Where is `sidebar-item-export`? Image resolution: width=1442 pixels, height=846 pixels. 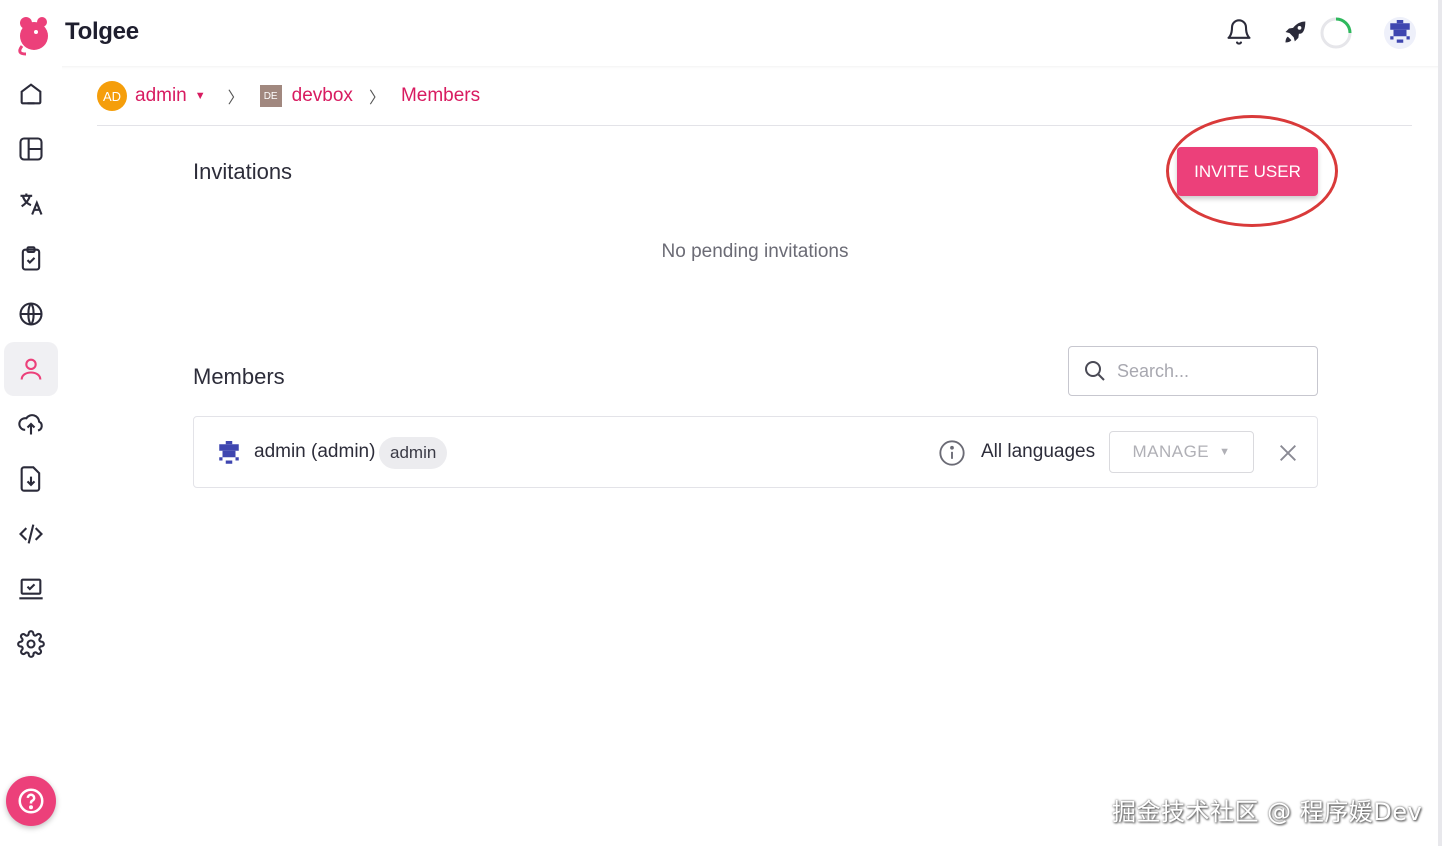
sidebar-item-export is located at coordinates (31, 479).